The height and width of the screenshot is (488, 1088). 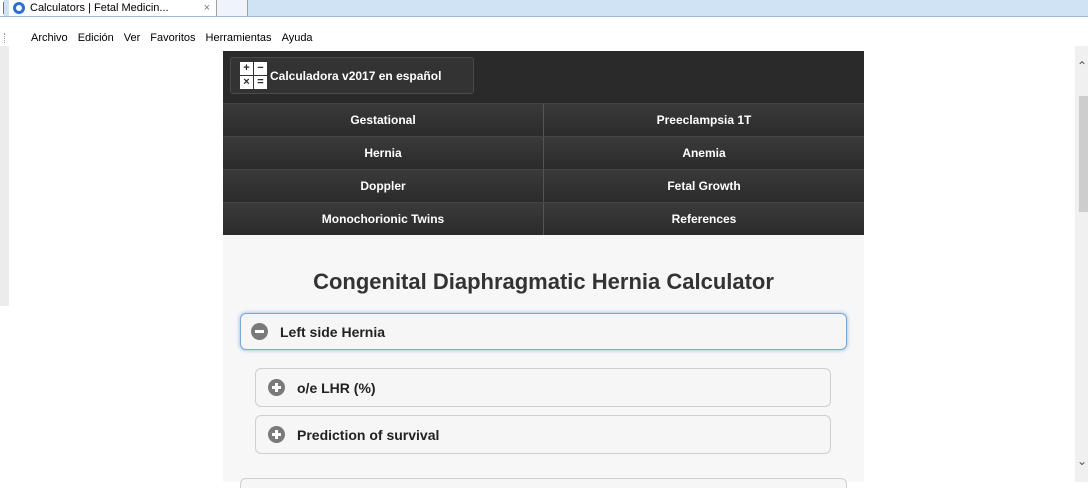 What do you see at coordinates (19, 8) in the screenshot?
I see `site-favicon-icon` at bounding box center [19, 8].